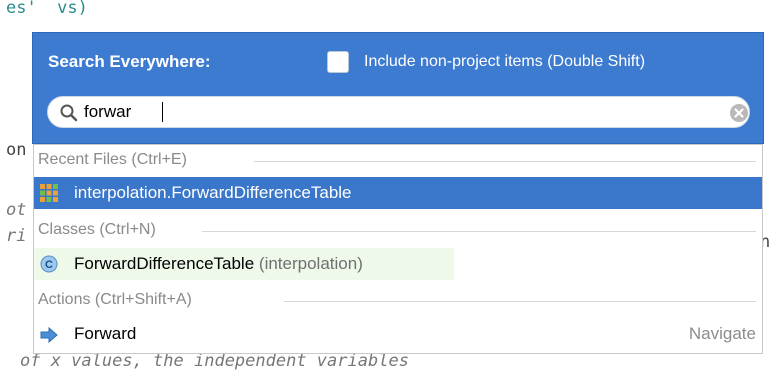 Image resolution: width=769 pixels, height=387 pixels. I want to click on code-line: of x values, the independent variables, so click(214, 361).